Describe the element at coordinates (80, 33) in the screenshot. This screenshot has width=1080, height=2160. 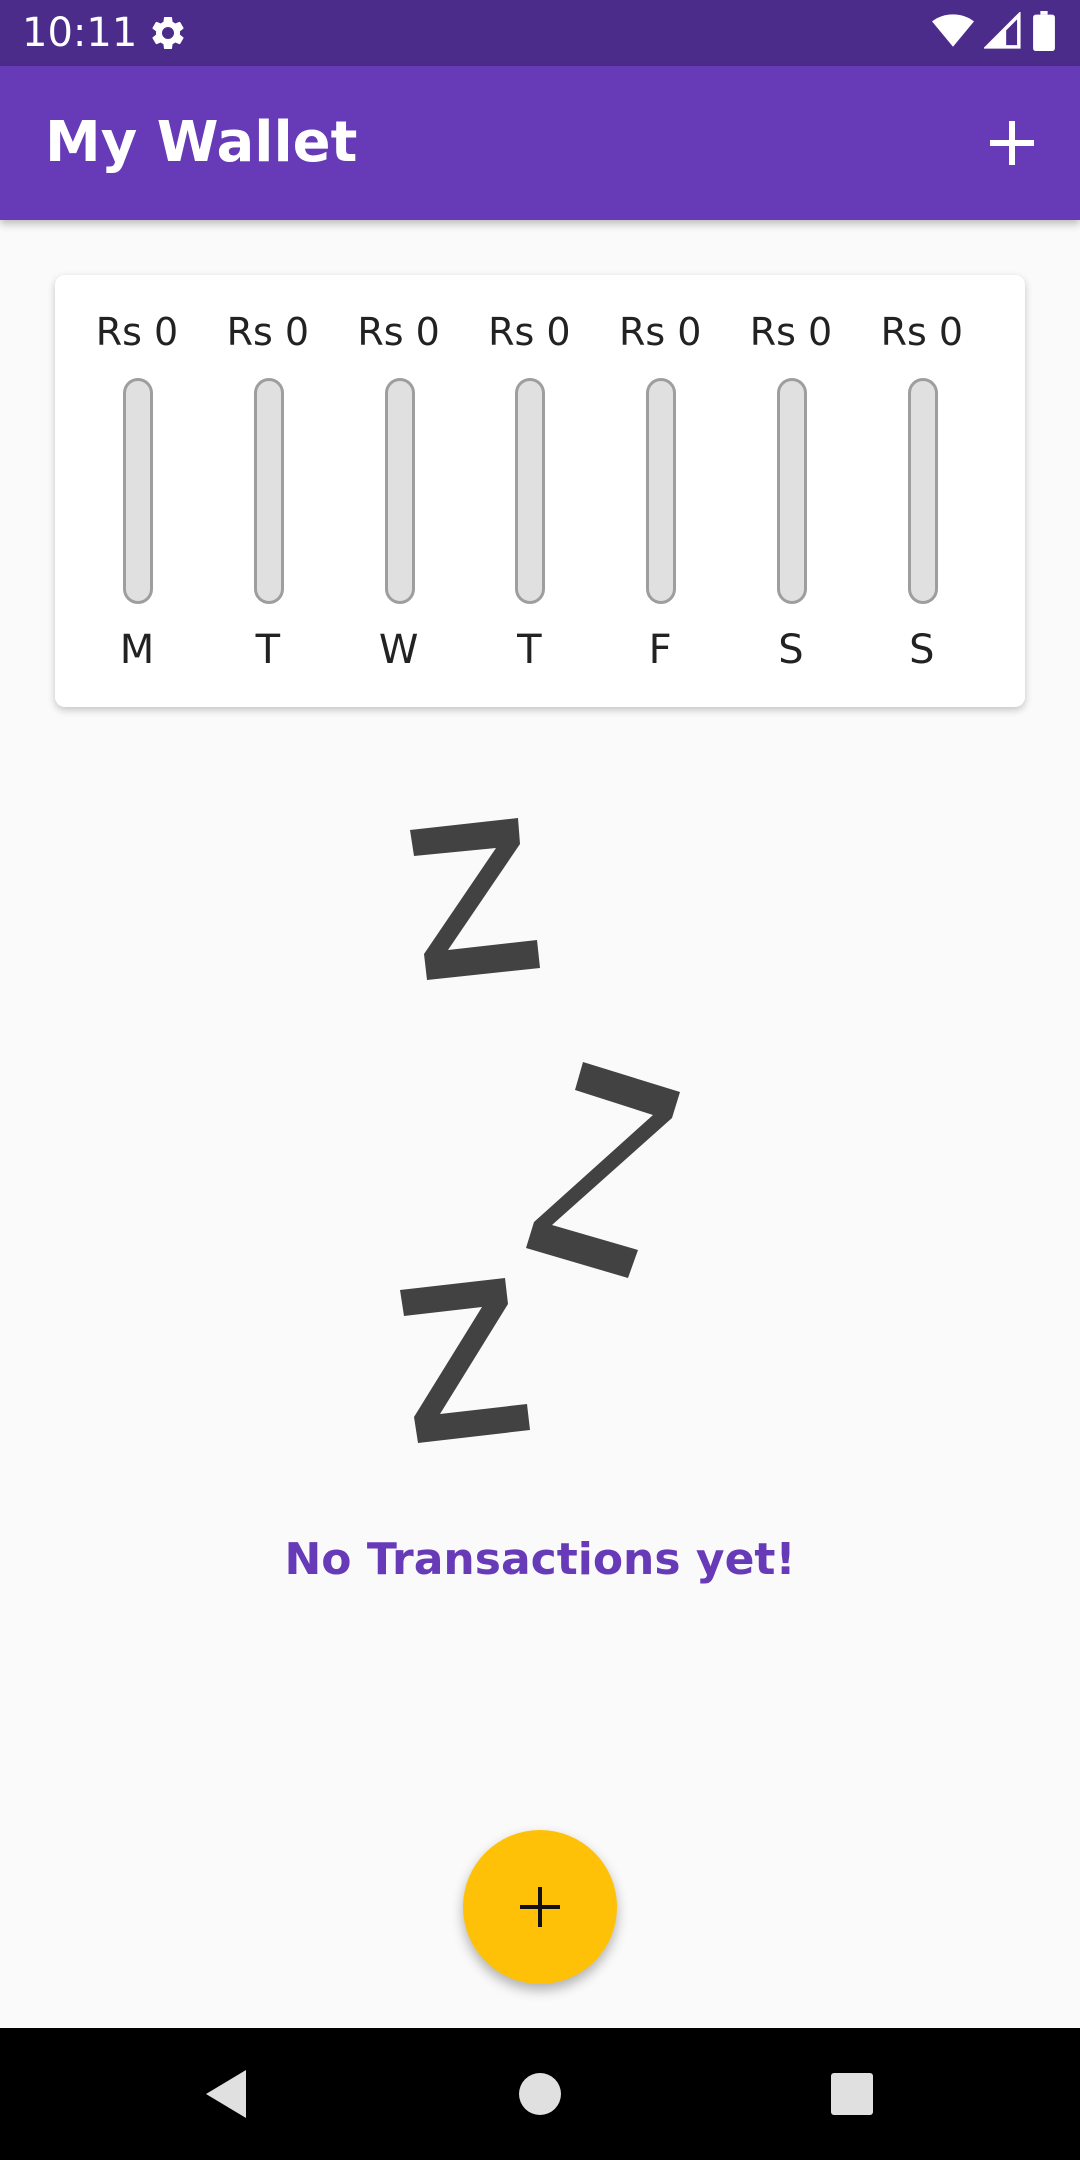
I see `status-time: 10:11` at that location.